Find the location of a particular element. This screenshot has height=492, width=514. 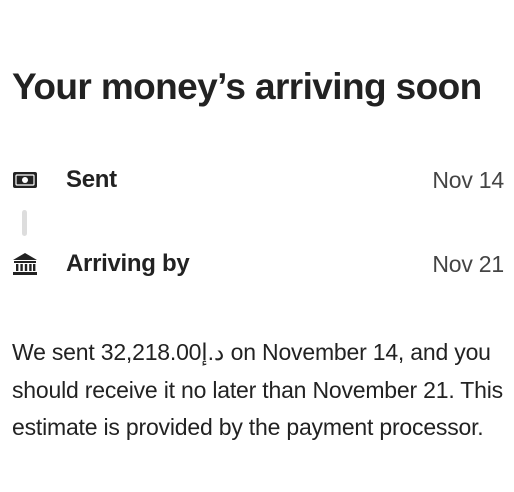

arriving-label: Arriving by is located at coordinates (128, 263).